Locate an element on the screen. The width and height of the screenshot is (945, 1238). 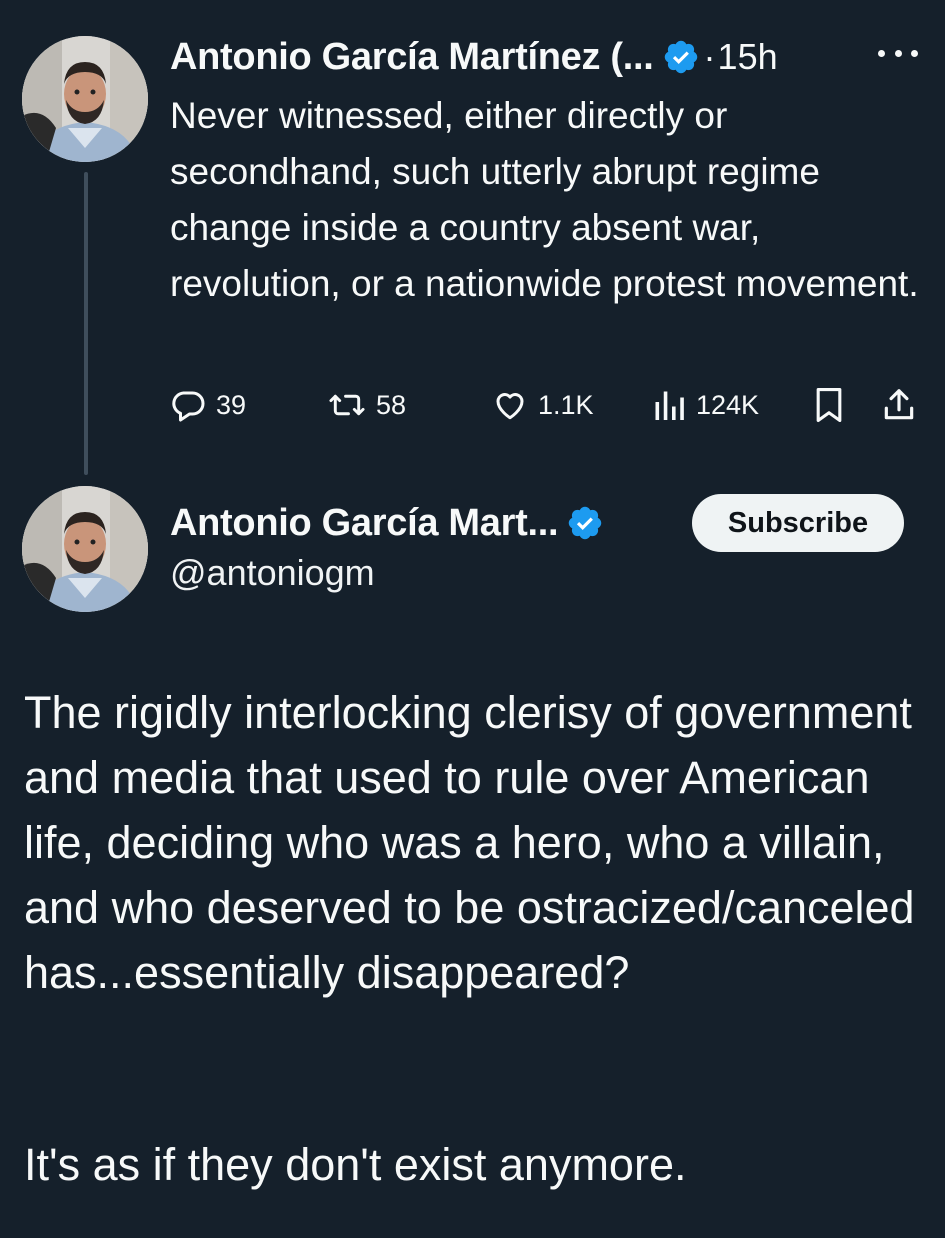
repost-arrows-icon is located at coordinates (347, 405).